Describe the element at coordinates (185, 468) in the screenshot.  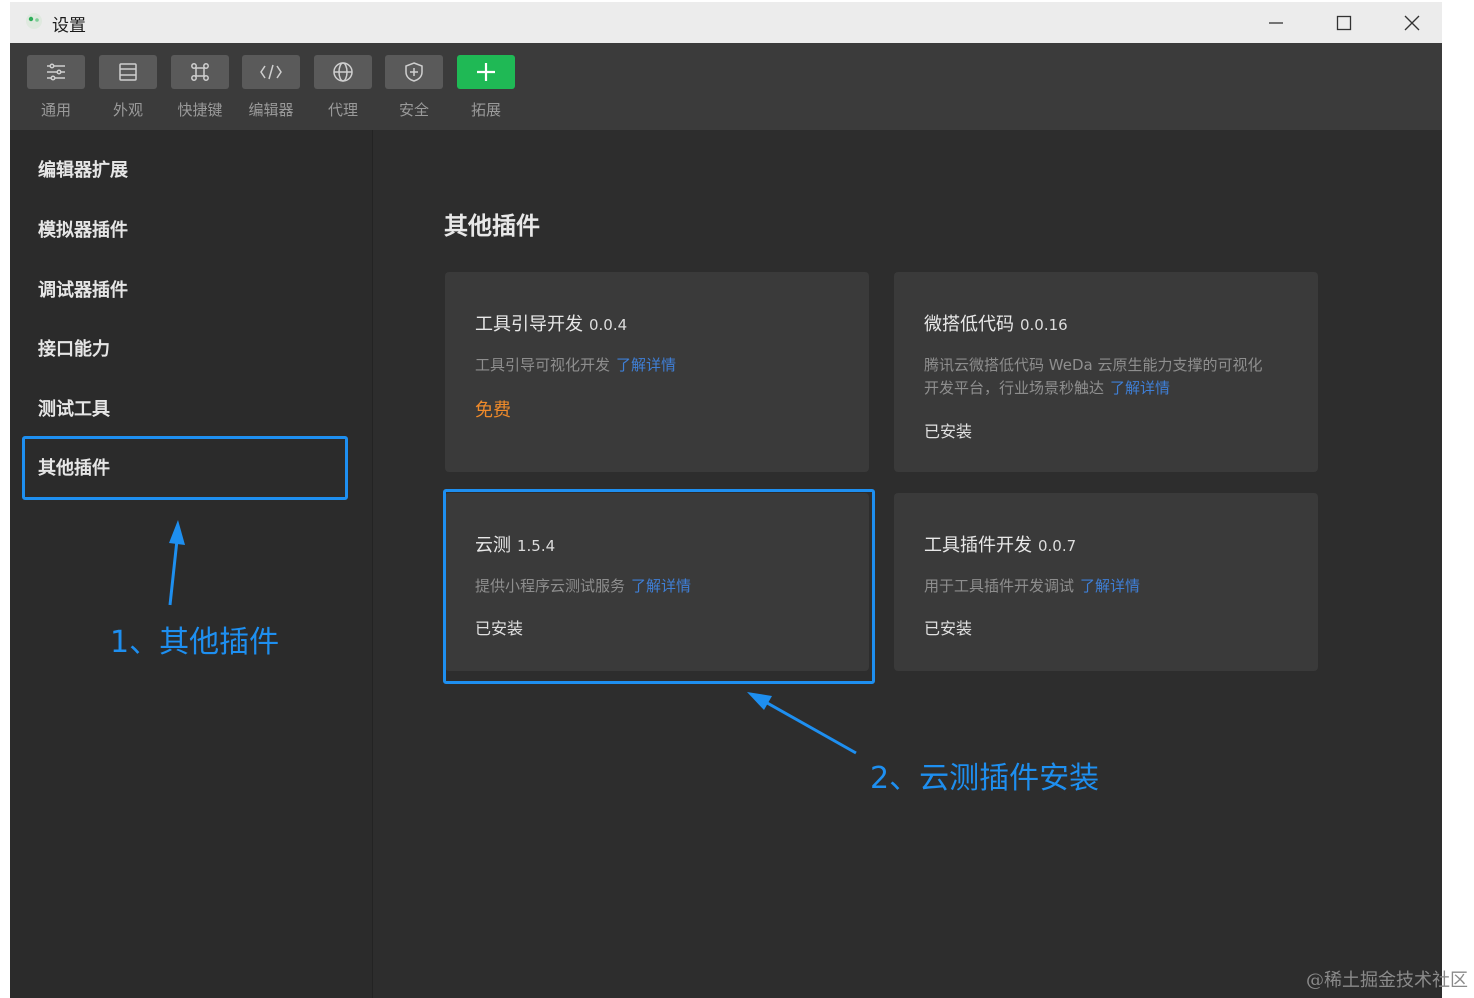
I see `other-plugins-highlight-box` at that location.